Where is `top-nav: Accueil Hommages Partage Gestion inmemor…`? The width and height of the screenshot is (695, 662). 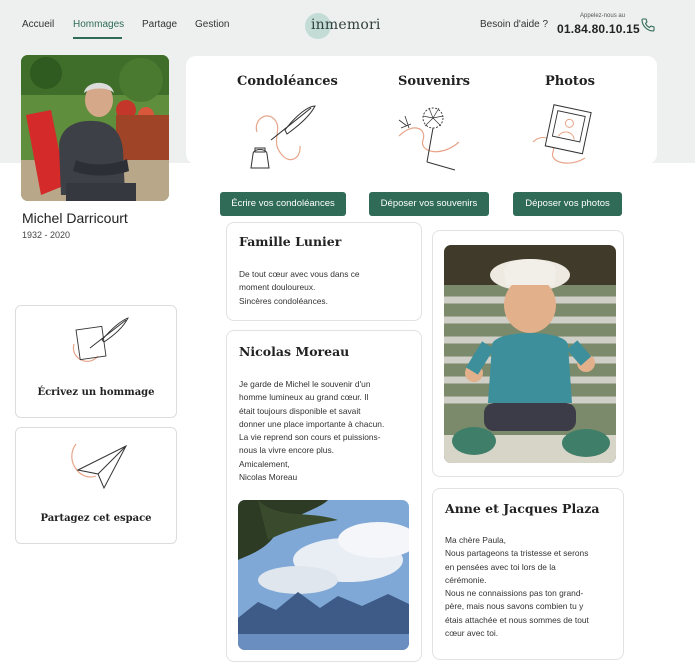 top-nav: Accueil Hommages Partage Gestion inmemor… is located at coordinates (347, 24).